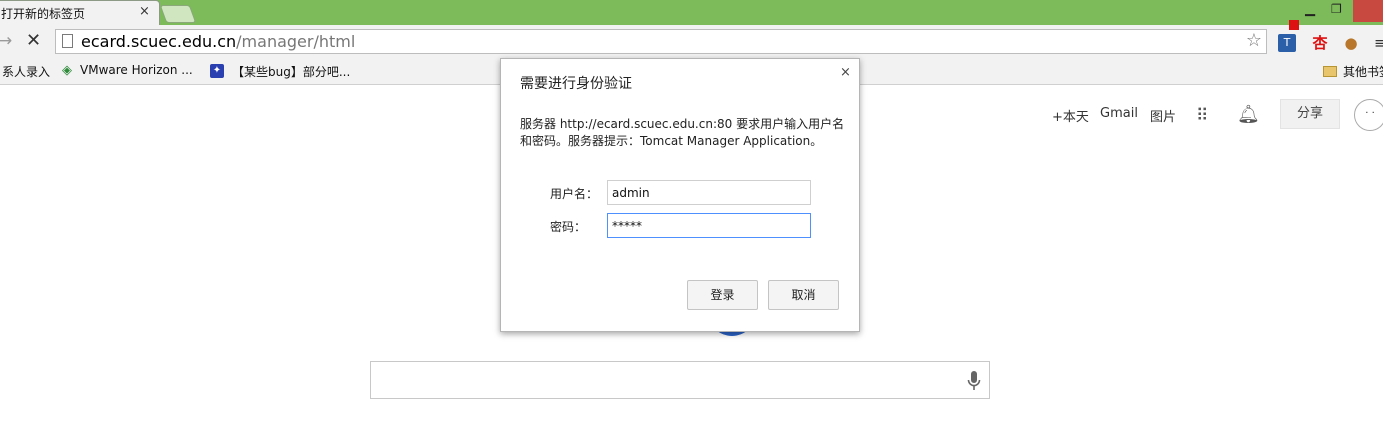 Image resolution: width=1383 pixels, height=428 pixels. What do you see at coordinates (1070, 115) in the screenshot?
I see `google-plus-link: +本天` at bounding box center [1070, 115].